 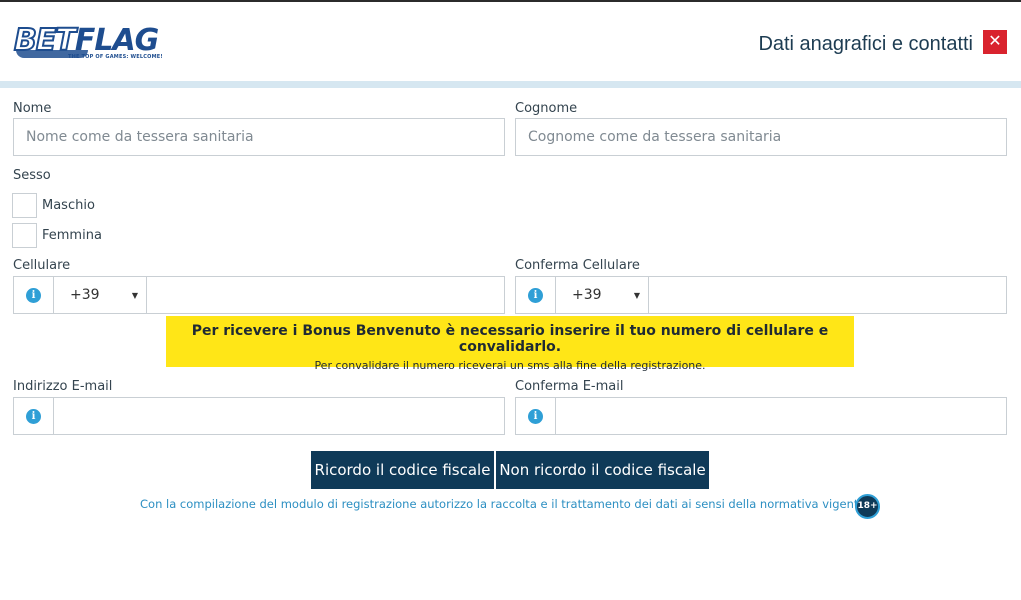 What do you see at coordinates (995, 42) in the screenshot?
I see `close-button: ✕` at bounding box center [995, 42].